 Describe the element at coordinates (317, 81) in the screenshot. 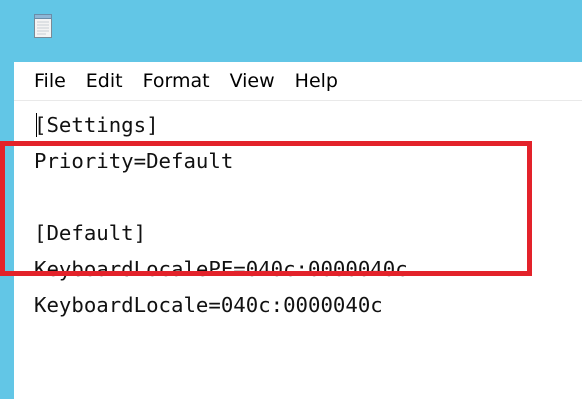

I see `menu-help: Help` at that location.